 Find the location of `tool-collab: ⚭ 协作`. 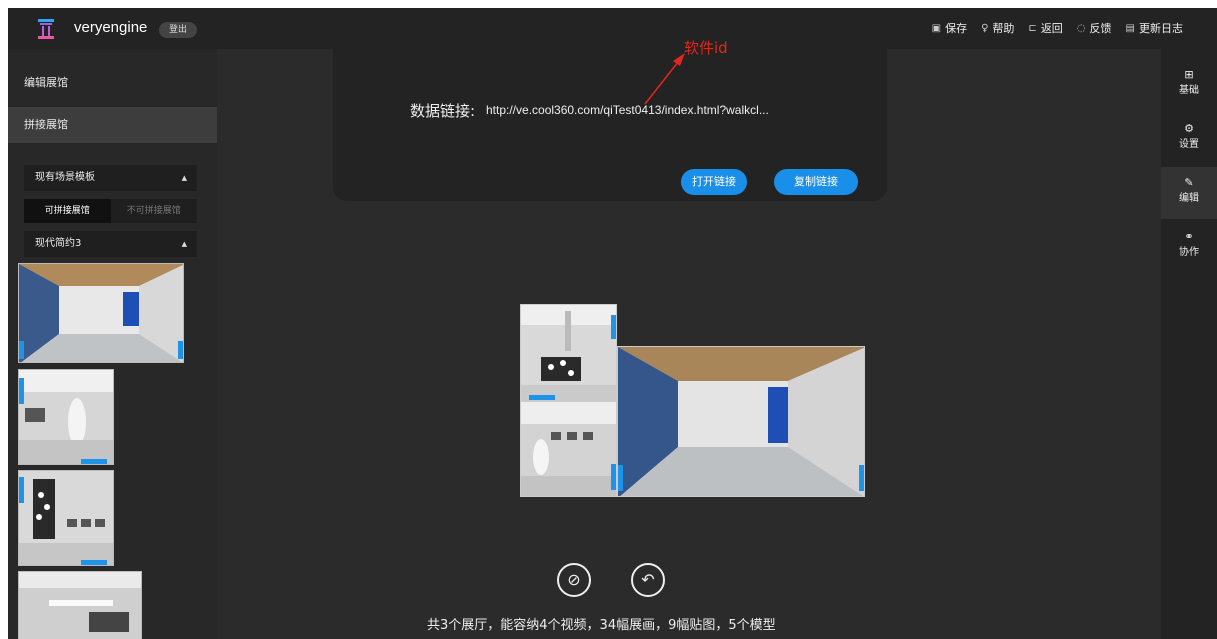

tool-collab: ⚭ 协作 is located at coordinates (1189, 247).